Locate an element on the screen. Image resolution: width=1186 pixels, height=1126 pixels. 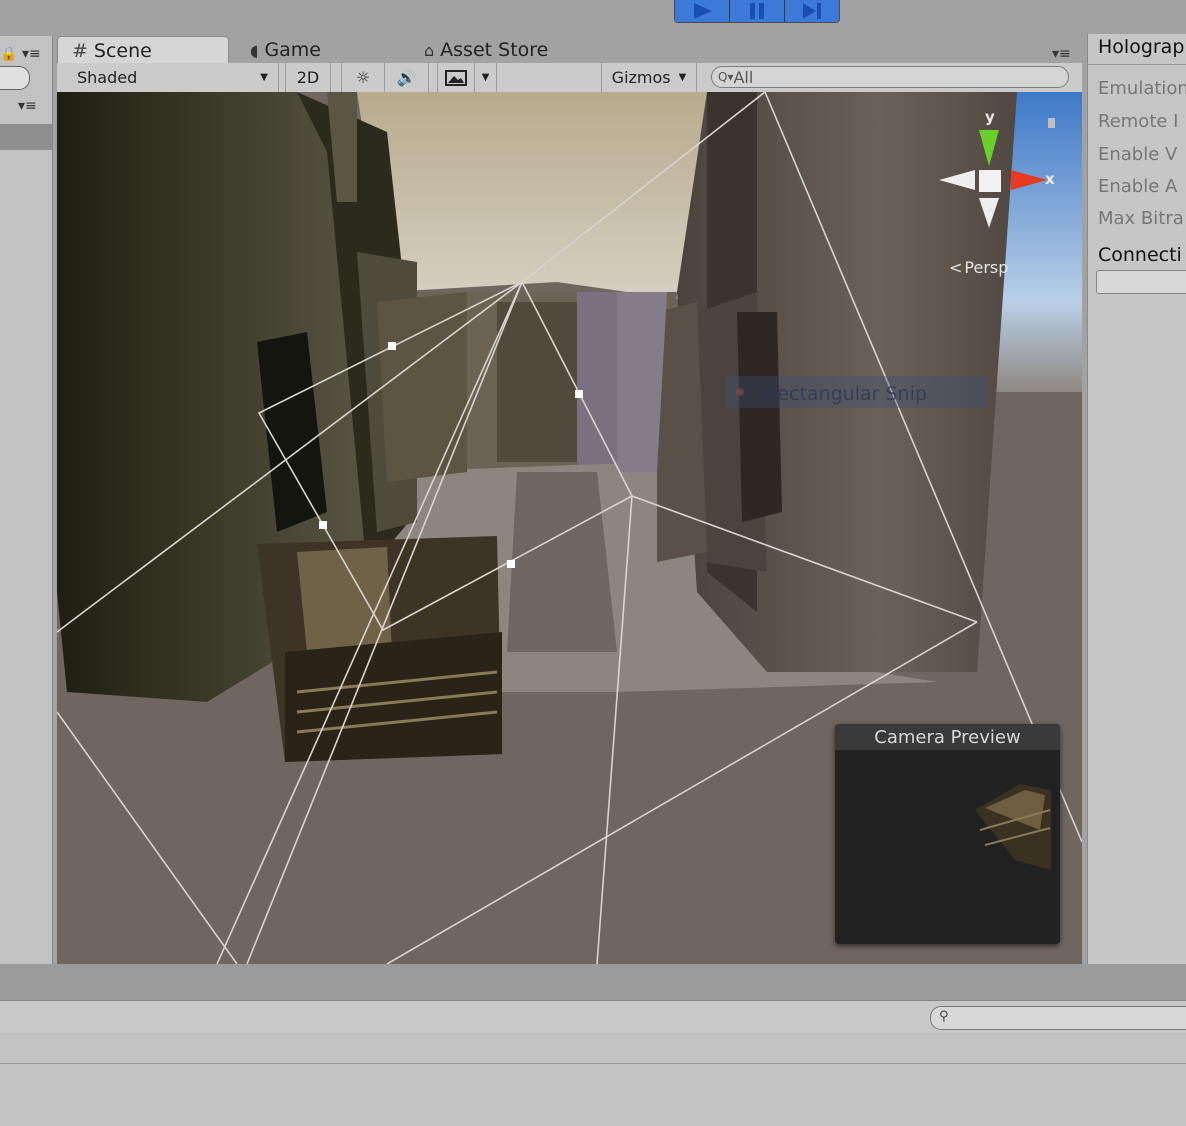
top-toolbar is located at coordinates (593, 17).